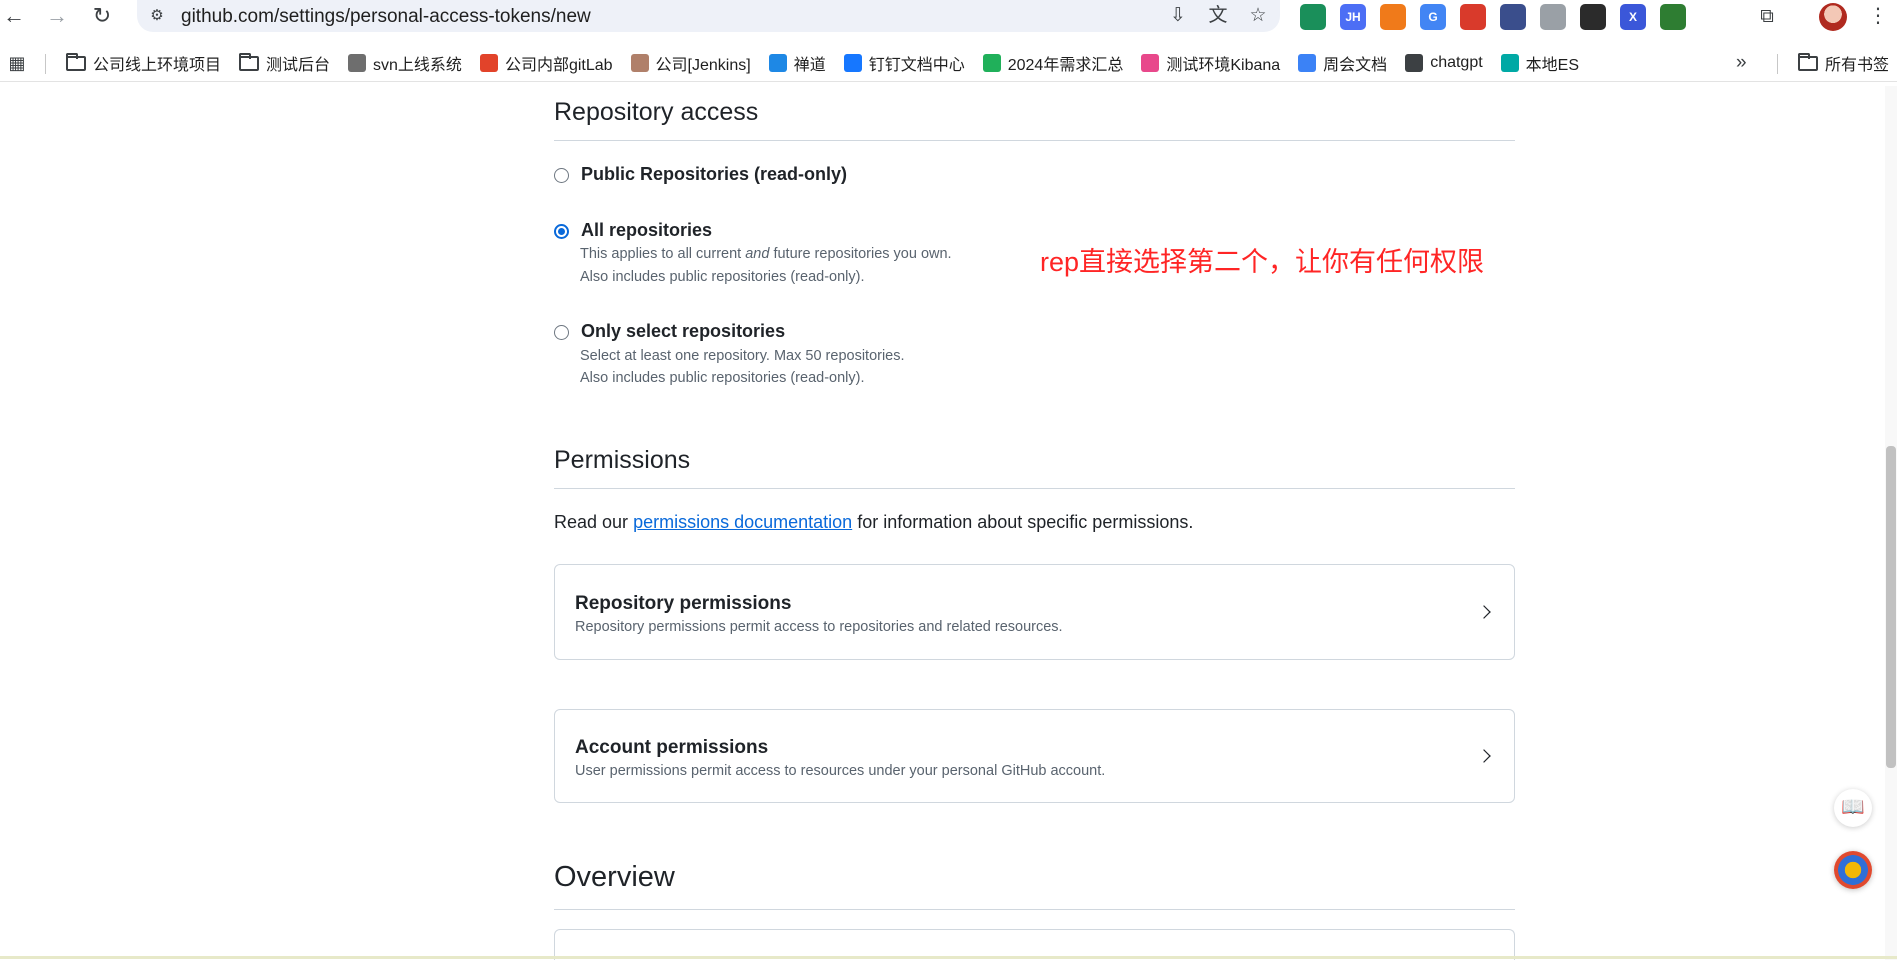 This screenshot has height=960, width=1897. I want to click on all-bookmarks-label: 所有书签, so click(1857, 65).